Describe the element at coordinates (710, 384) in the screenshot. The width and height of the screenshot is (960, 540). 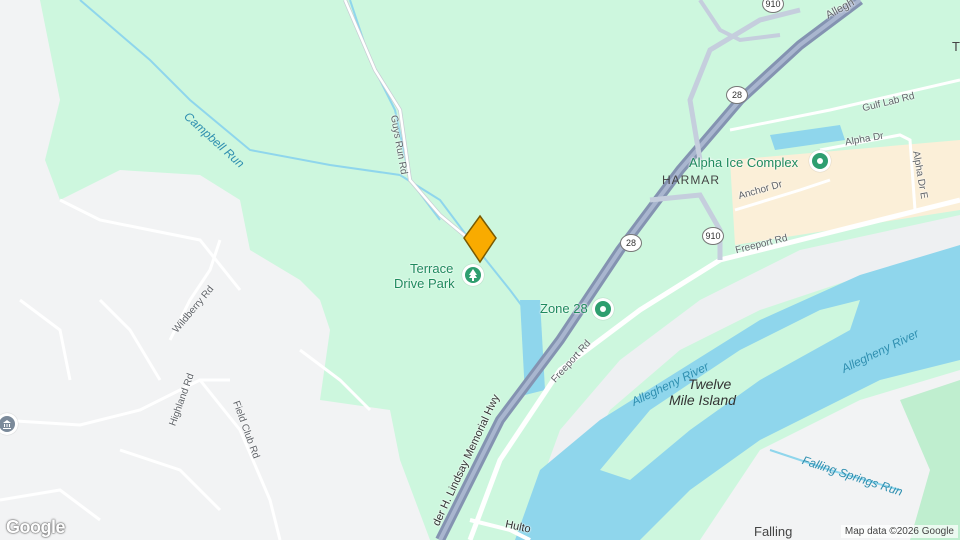
I see `twelve-mile-island-label-1: Twelve` at that location.